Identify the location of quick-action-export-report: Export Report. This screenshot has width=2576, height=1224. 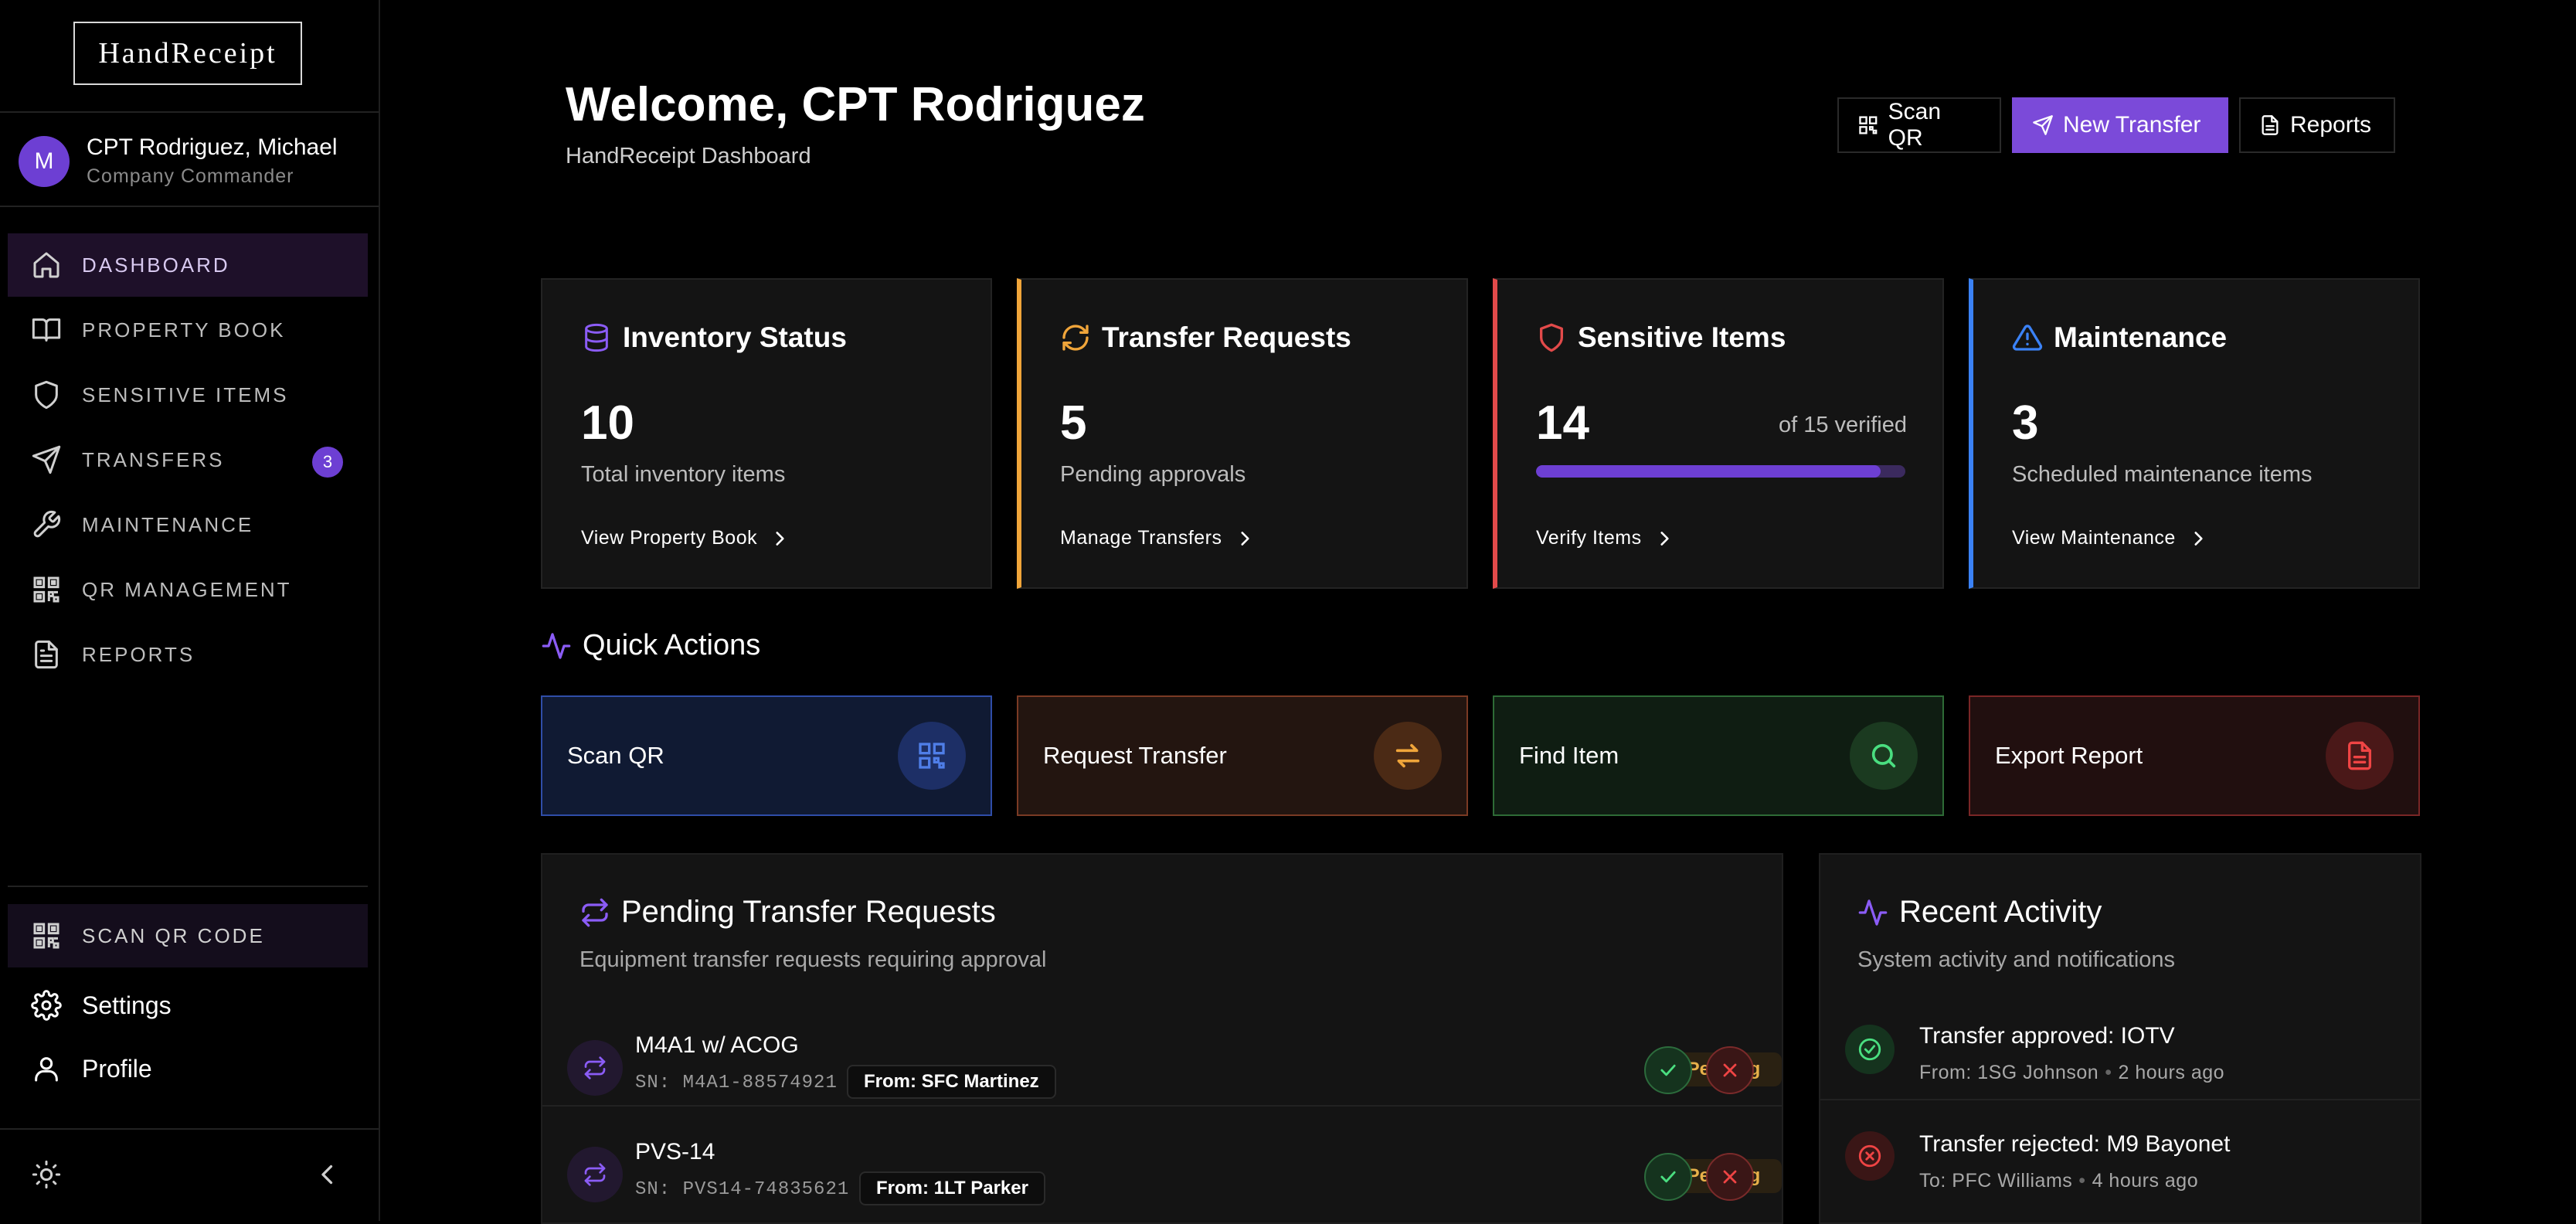
(2194, 755).